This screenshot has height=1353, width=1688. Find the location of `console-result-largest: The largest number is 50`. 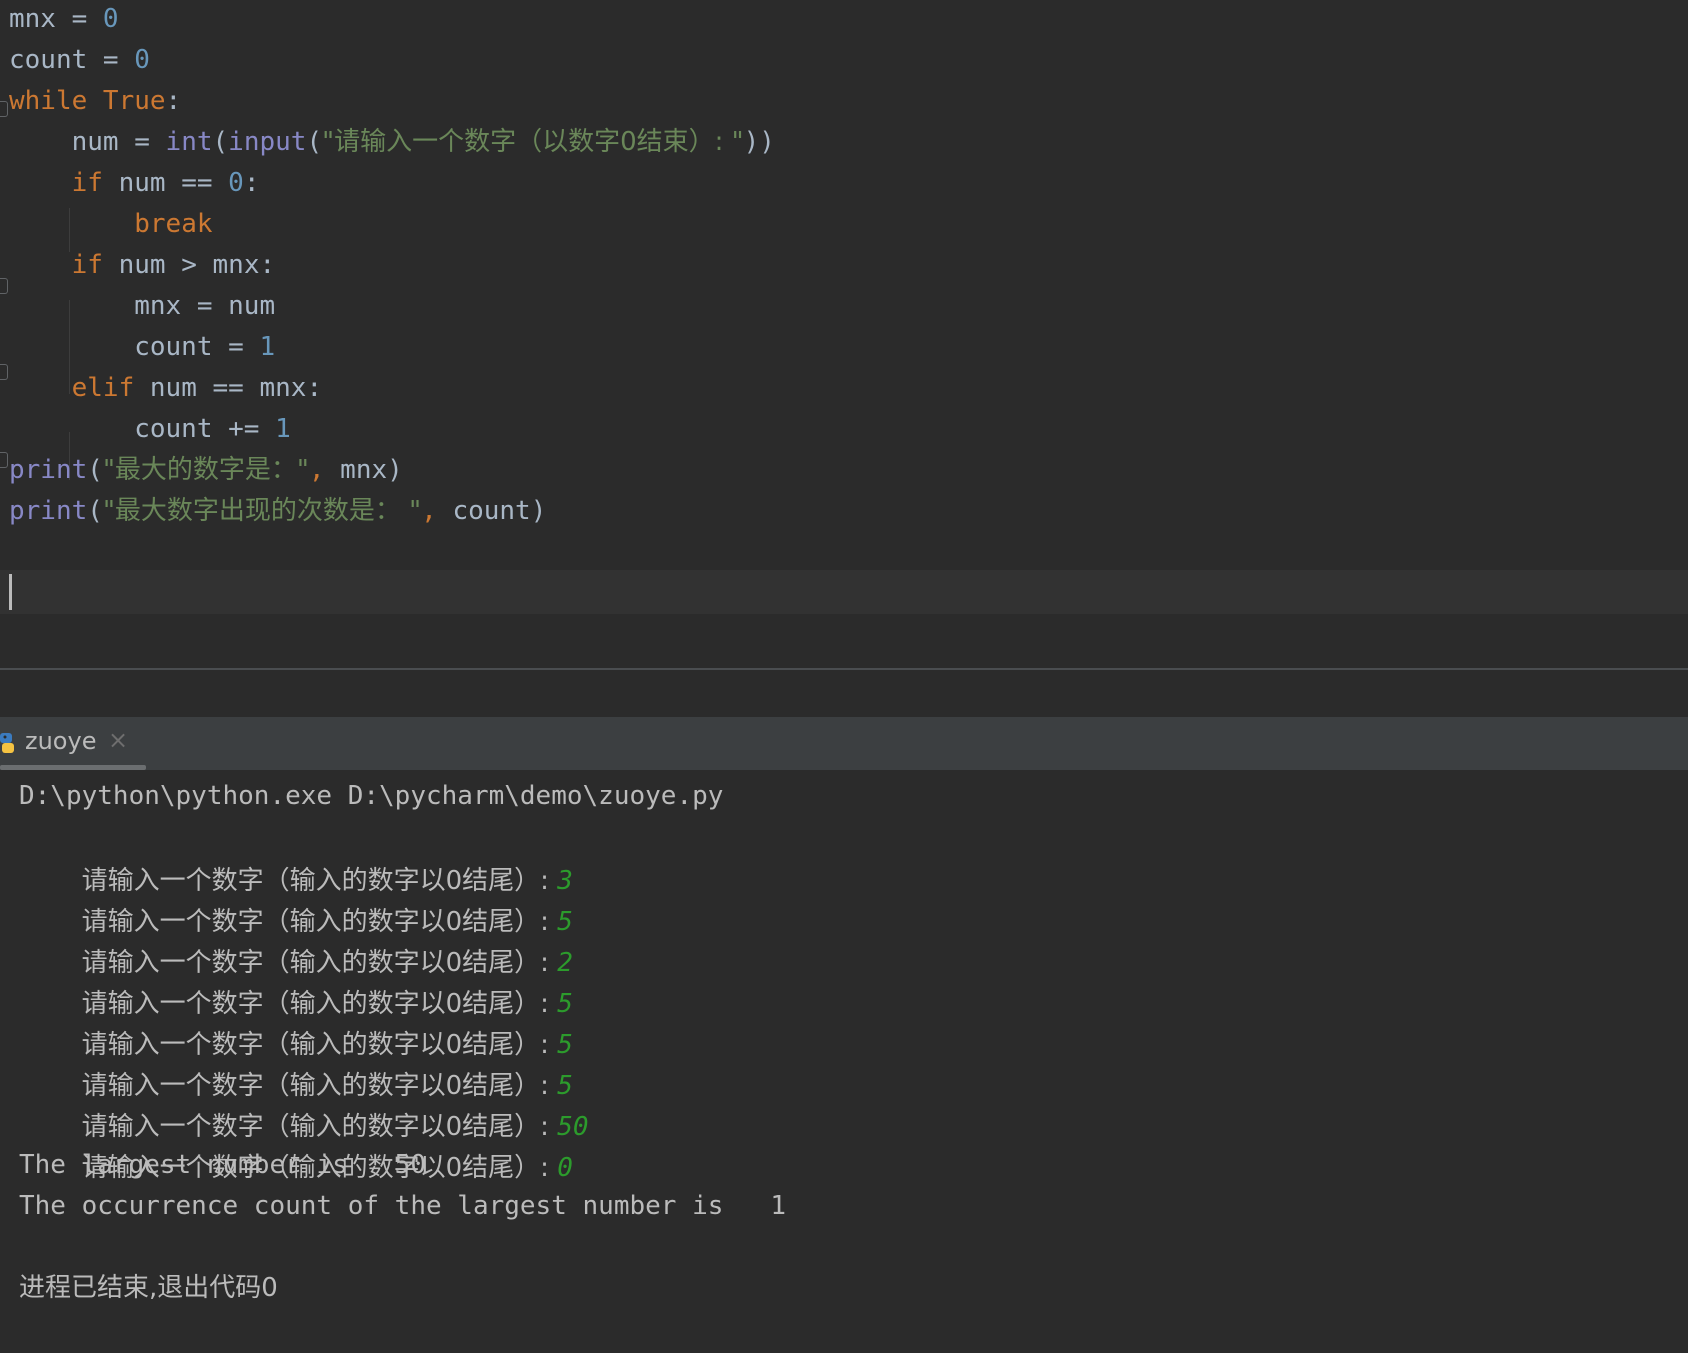

console-result-largest: The largest number is 50 is located at coordinates (222, 1165).